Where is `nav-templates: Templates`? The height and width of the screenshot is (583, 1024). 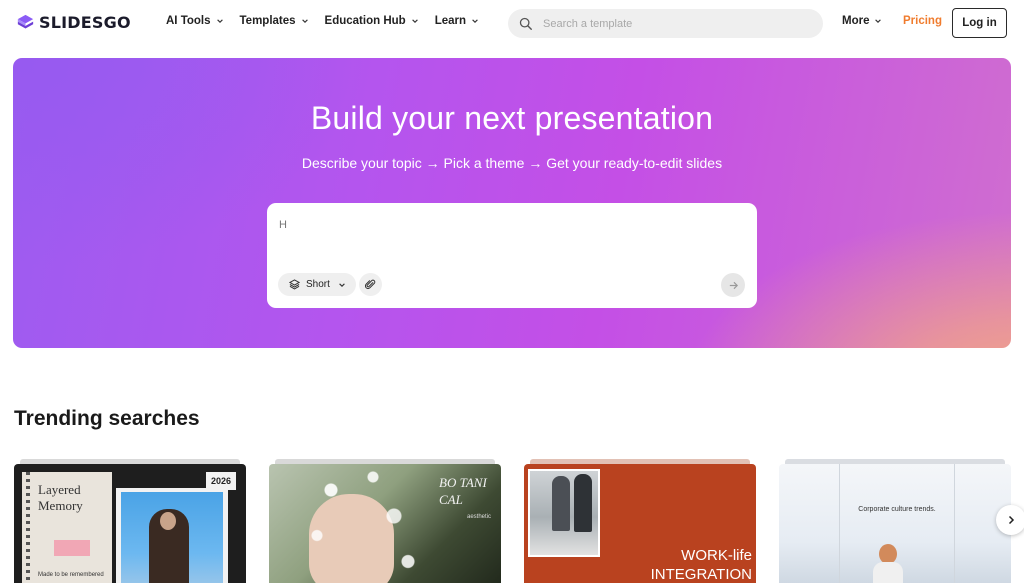
nav-templates: Templates is located at coordinates (274, 21).